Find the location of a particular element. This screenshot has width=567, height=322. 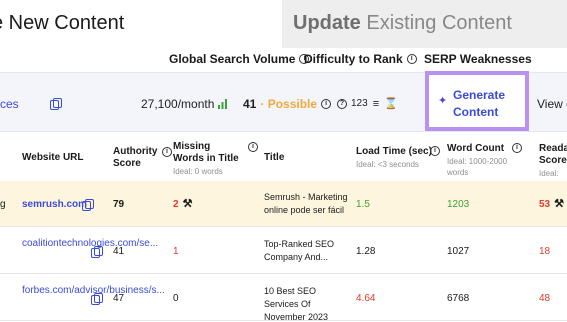

column-header-authority-score: Authority Score is located at coordinates (135, 157).